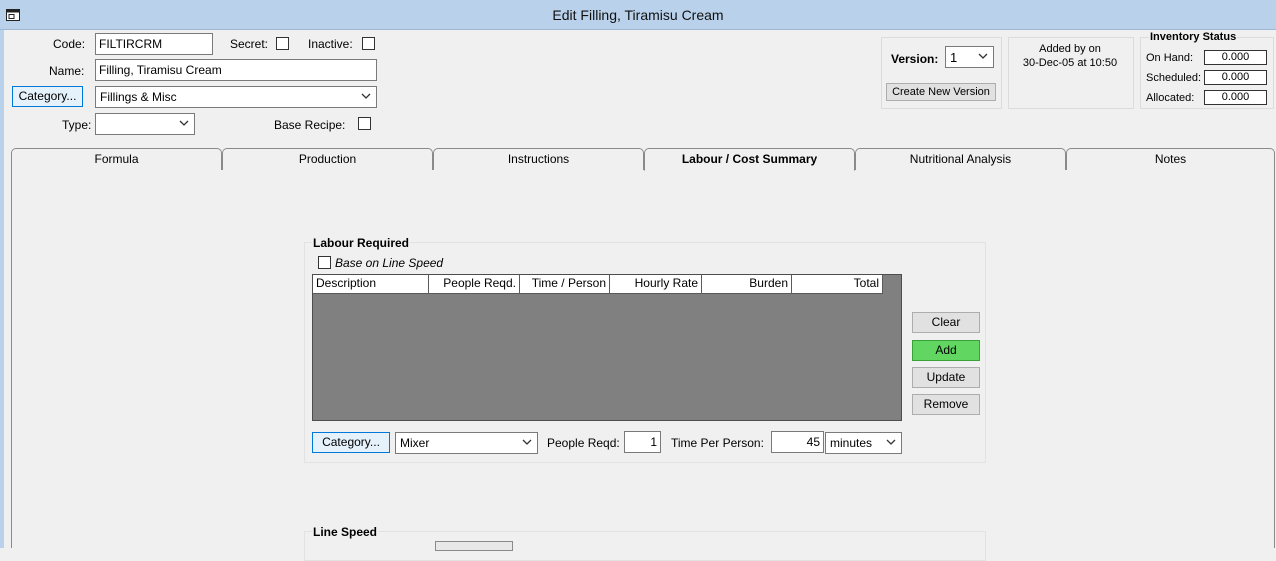 The height and width of the screenshot is (561, 1276). What do you see at coordinates (154, 44) in the screenshot?
I see `code-field: FILTIRCRM` at bounding box center [154, 44].